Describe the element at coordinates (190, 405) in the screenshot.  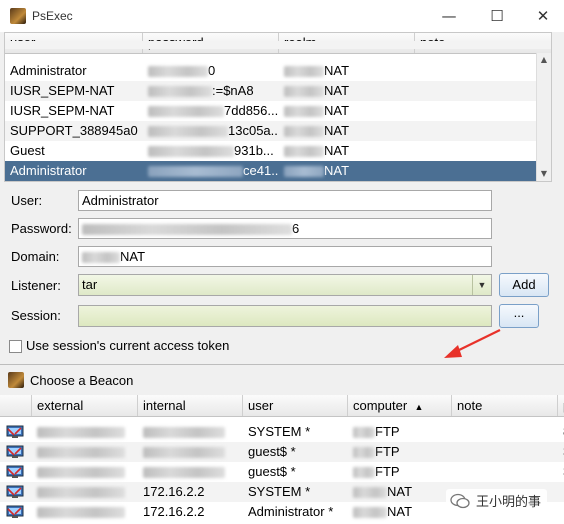
I see `column-header-internal: internal` at that location.